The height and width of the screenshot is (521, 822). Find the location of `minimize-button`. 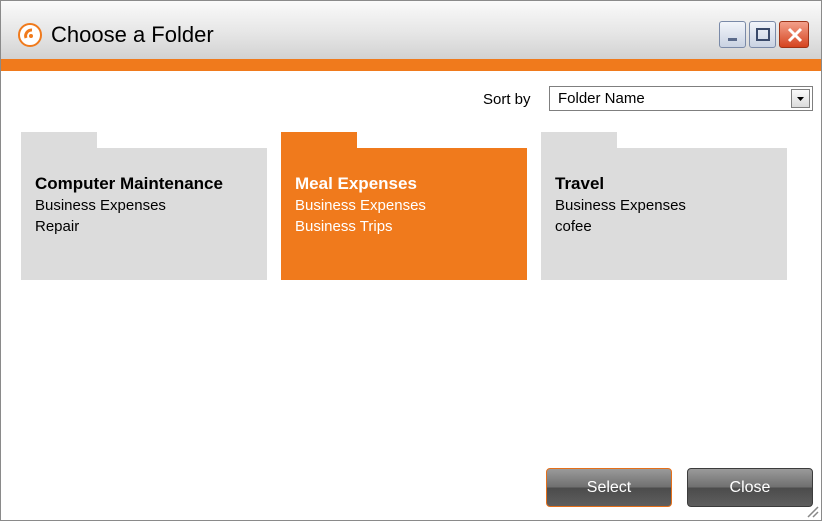

minimize-button is located at coordinates (732, 34).